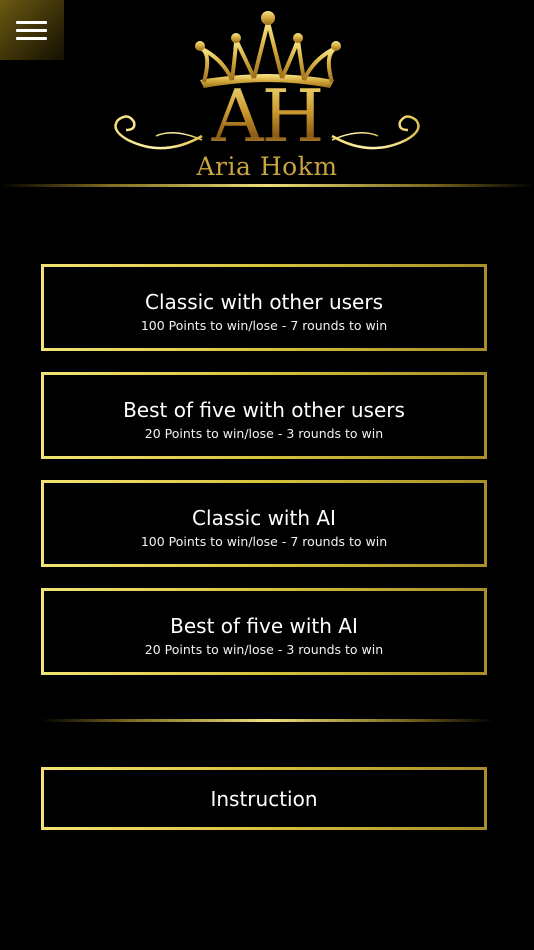 This screenshot has height=950, width=534. What do you see at coordinates (264, 410) in the screenshot?
I see `mode-title: Best of five with other users` at bounding box center [264, 410].